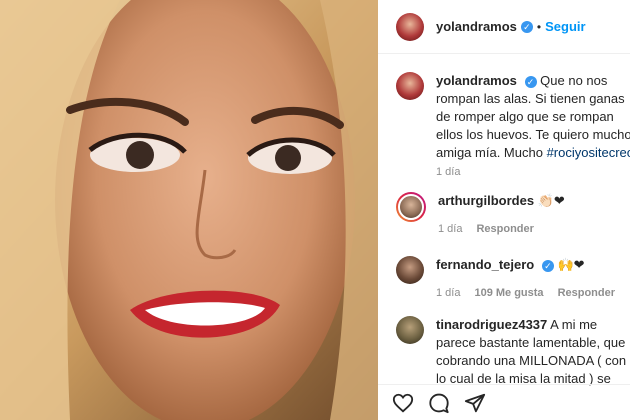  What do you see at coordinates (534, 215) in the screenshot?
I see `comment-body: arthurgilbordes 👏🏻❤ 1 día Responder` at bounding box center [534, 215].